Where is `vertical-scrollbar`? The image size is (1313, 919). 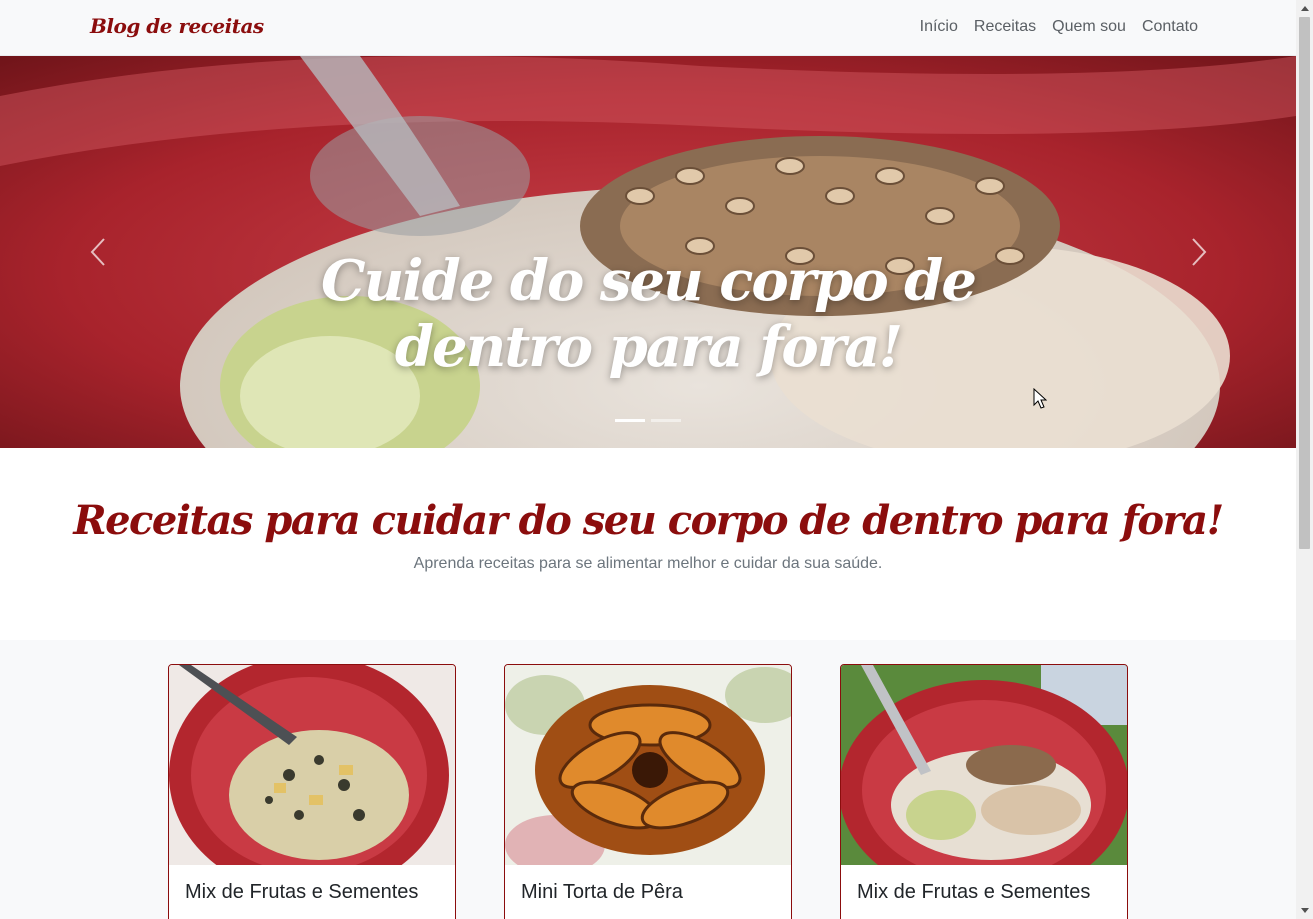
vertical-scrollbar is located at coordinates (1304, 459).